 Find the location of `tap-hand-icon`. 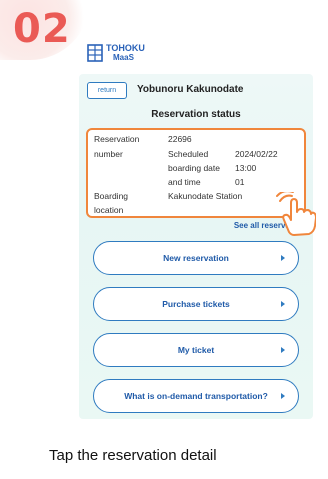

tap-hand-icon is located at coordinates (296, 214).